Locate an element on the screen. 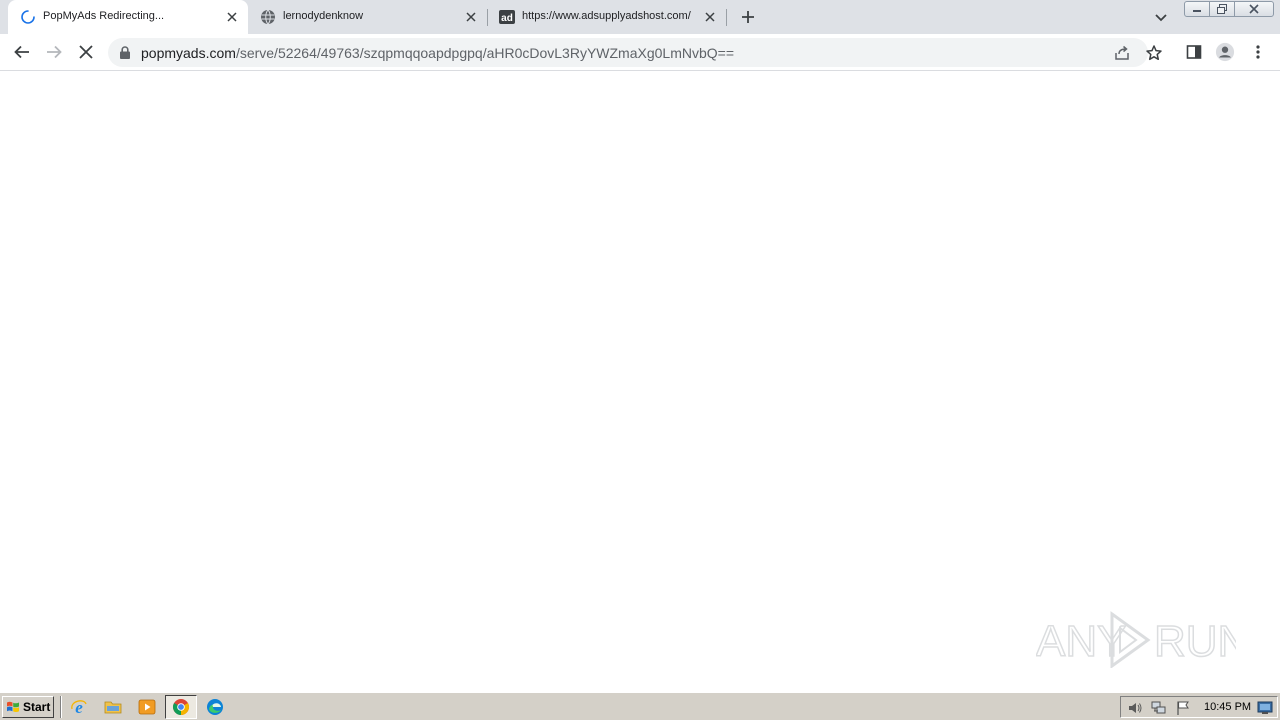  lock-icon is located at coordinates (125, 52).